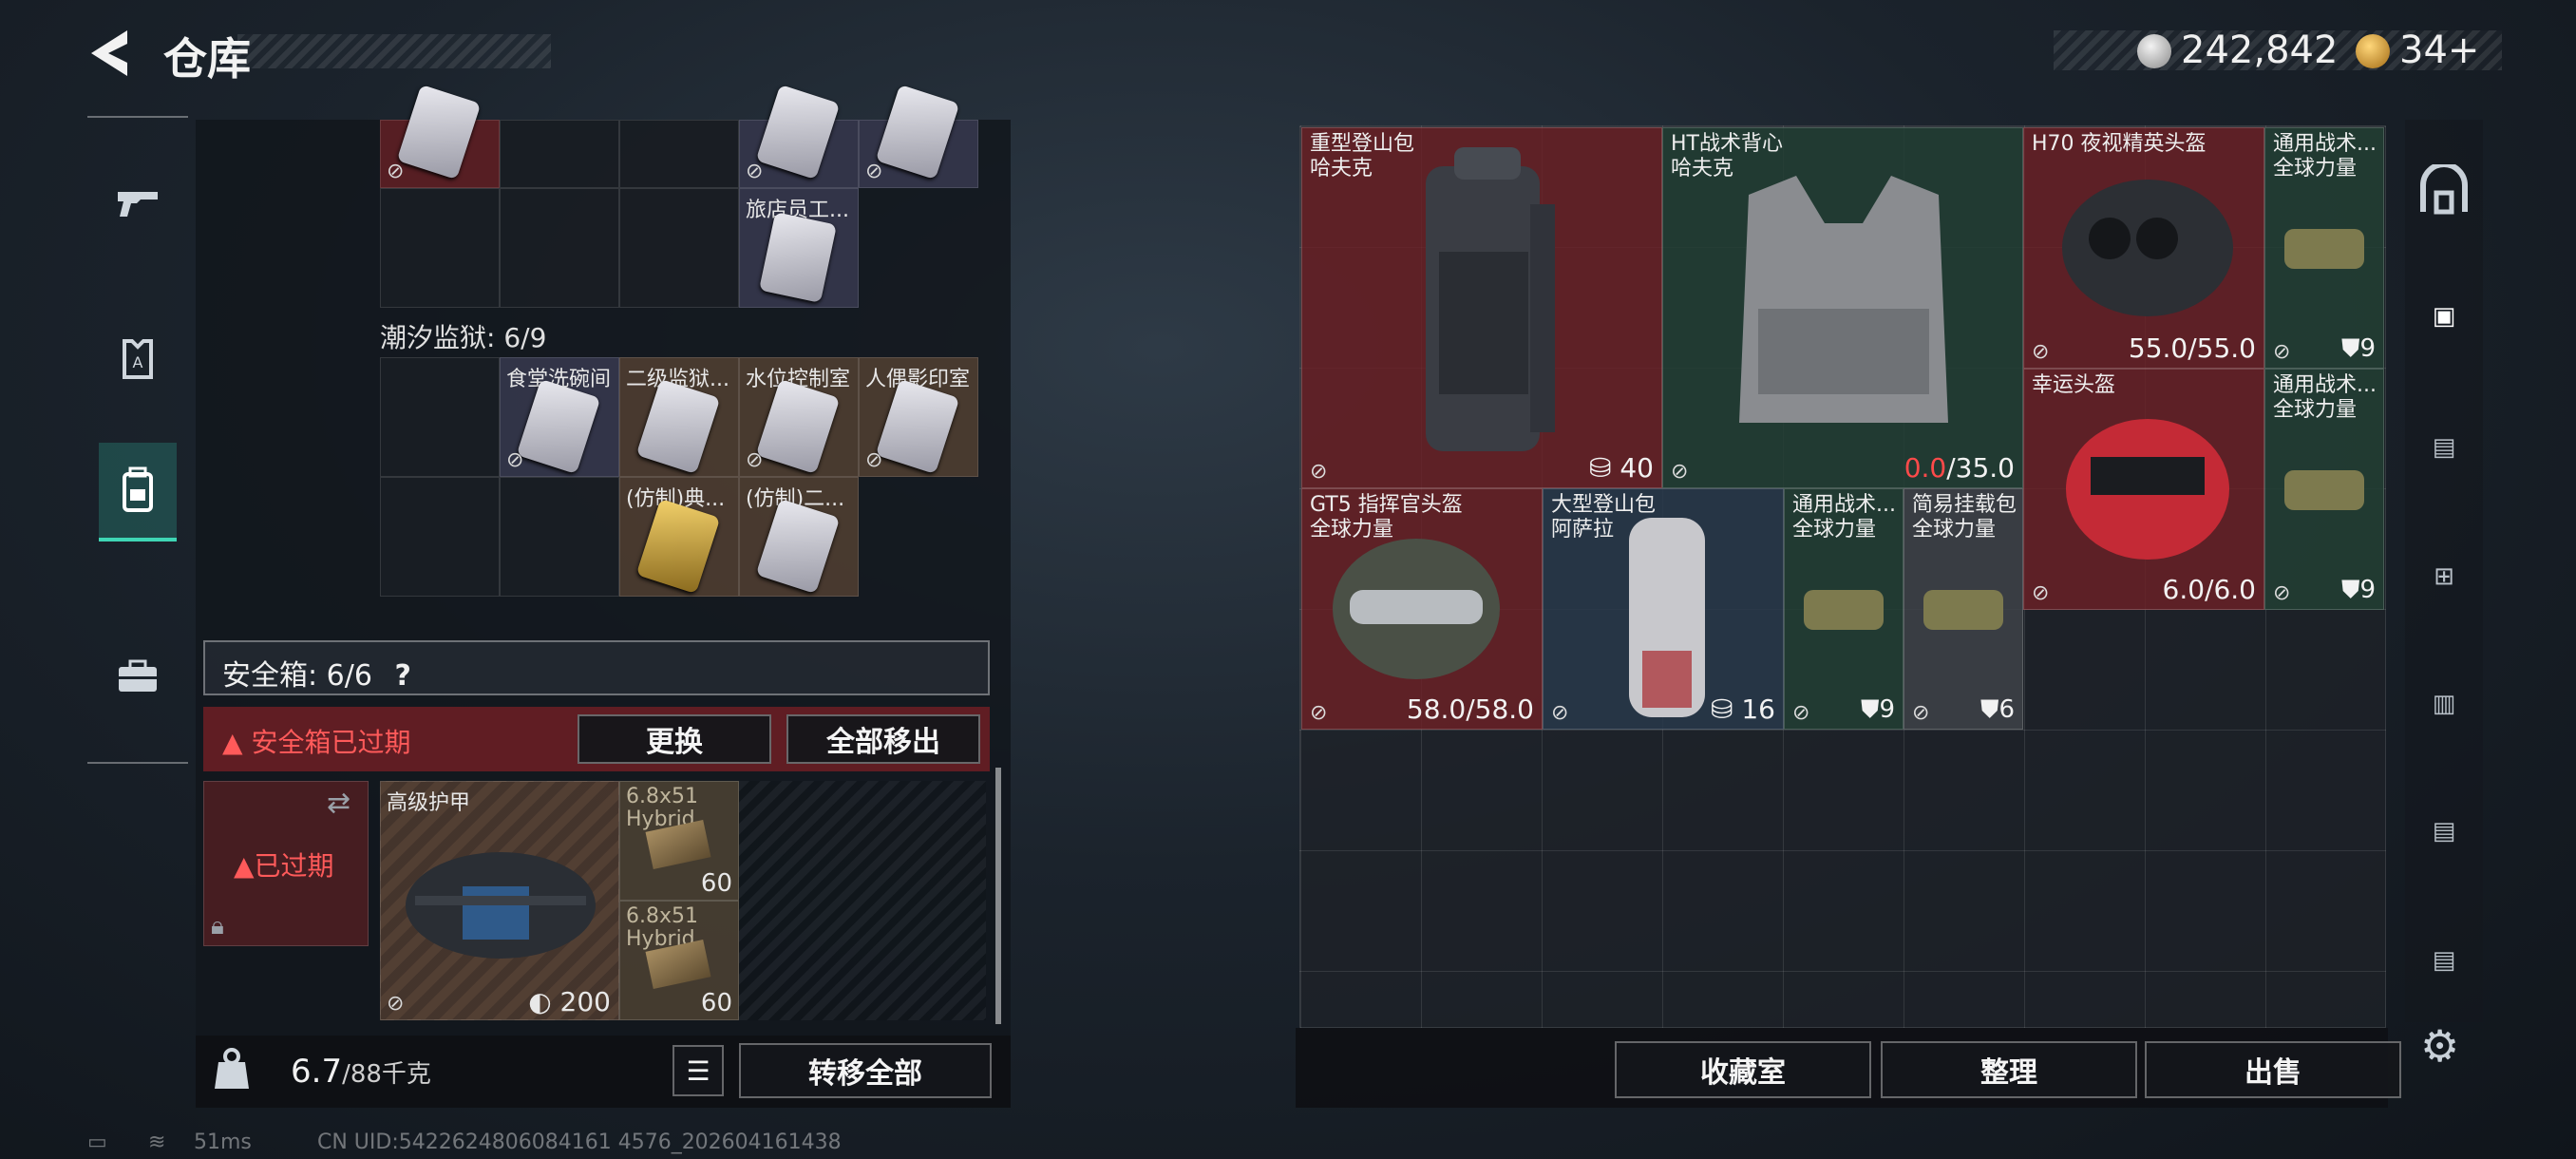 Image resolution: width=2576 pixels, height=1159 pixels. I want to click on expired-stamp: ▲已过期, so click(284, 866).